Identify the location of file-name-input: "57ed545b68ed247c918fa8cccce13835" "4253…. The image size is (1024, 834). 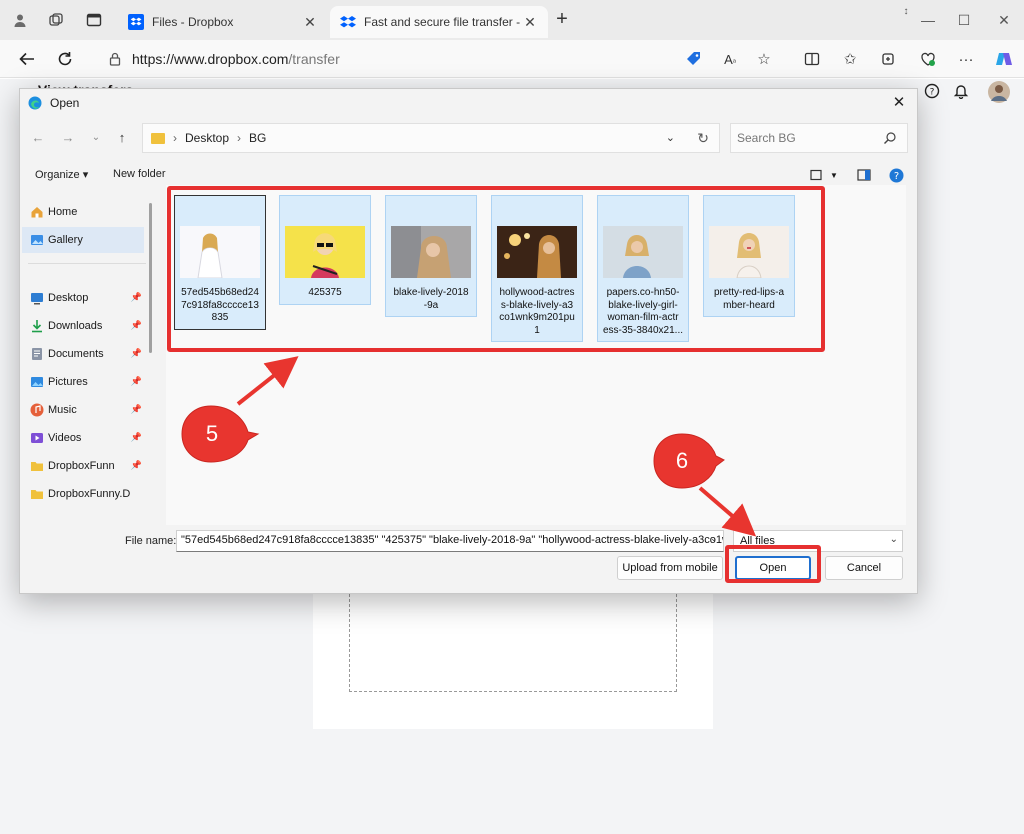
(450, 541).